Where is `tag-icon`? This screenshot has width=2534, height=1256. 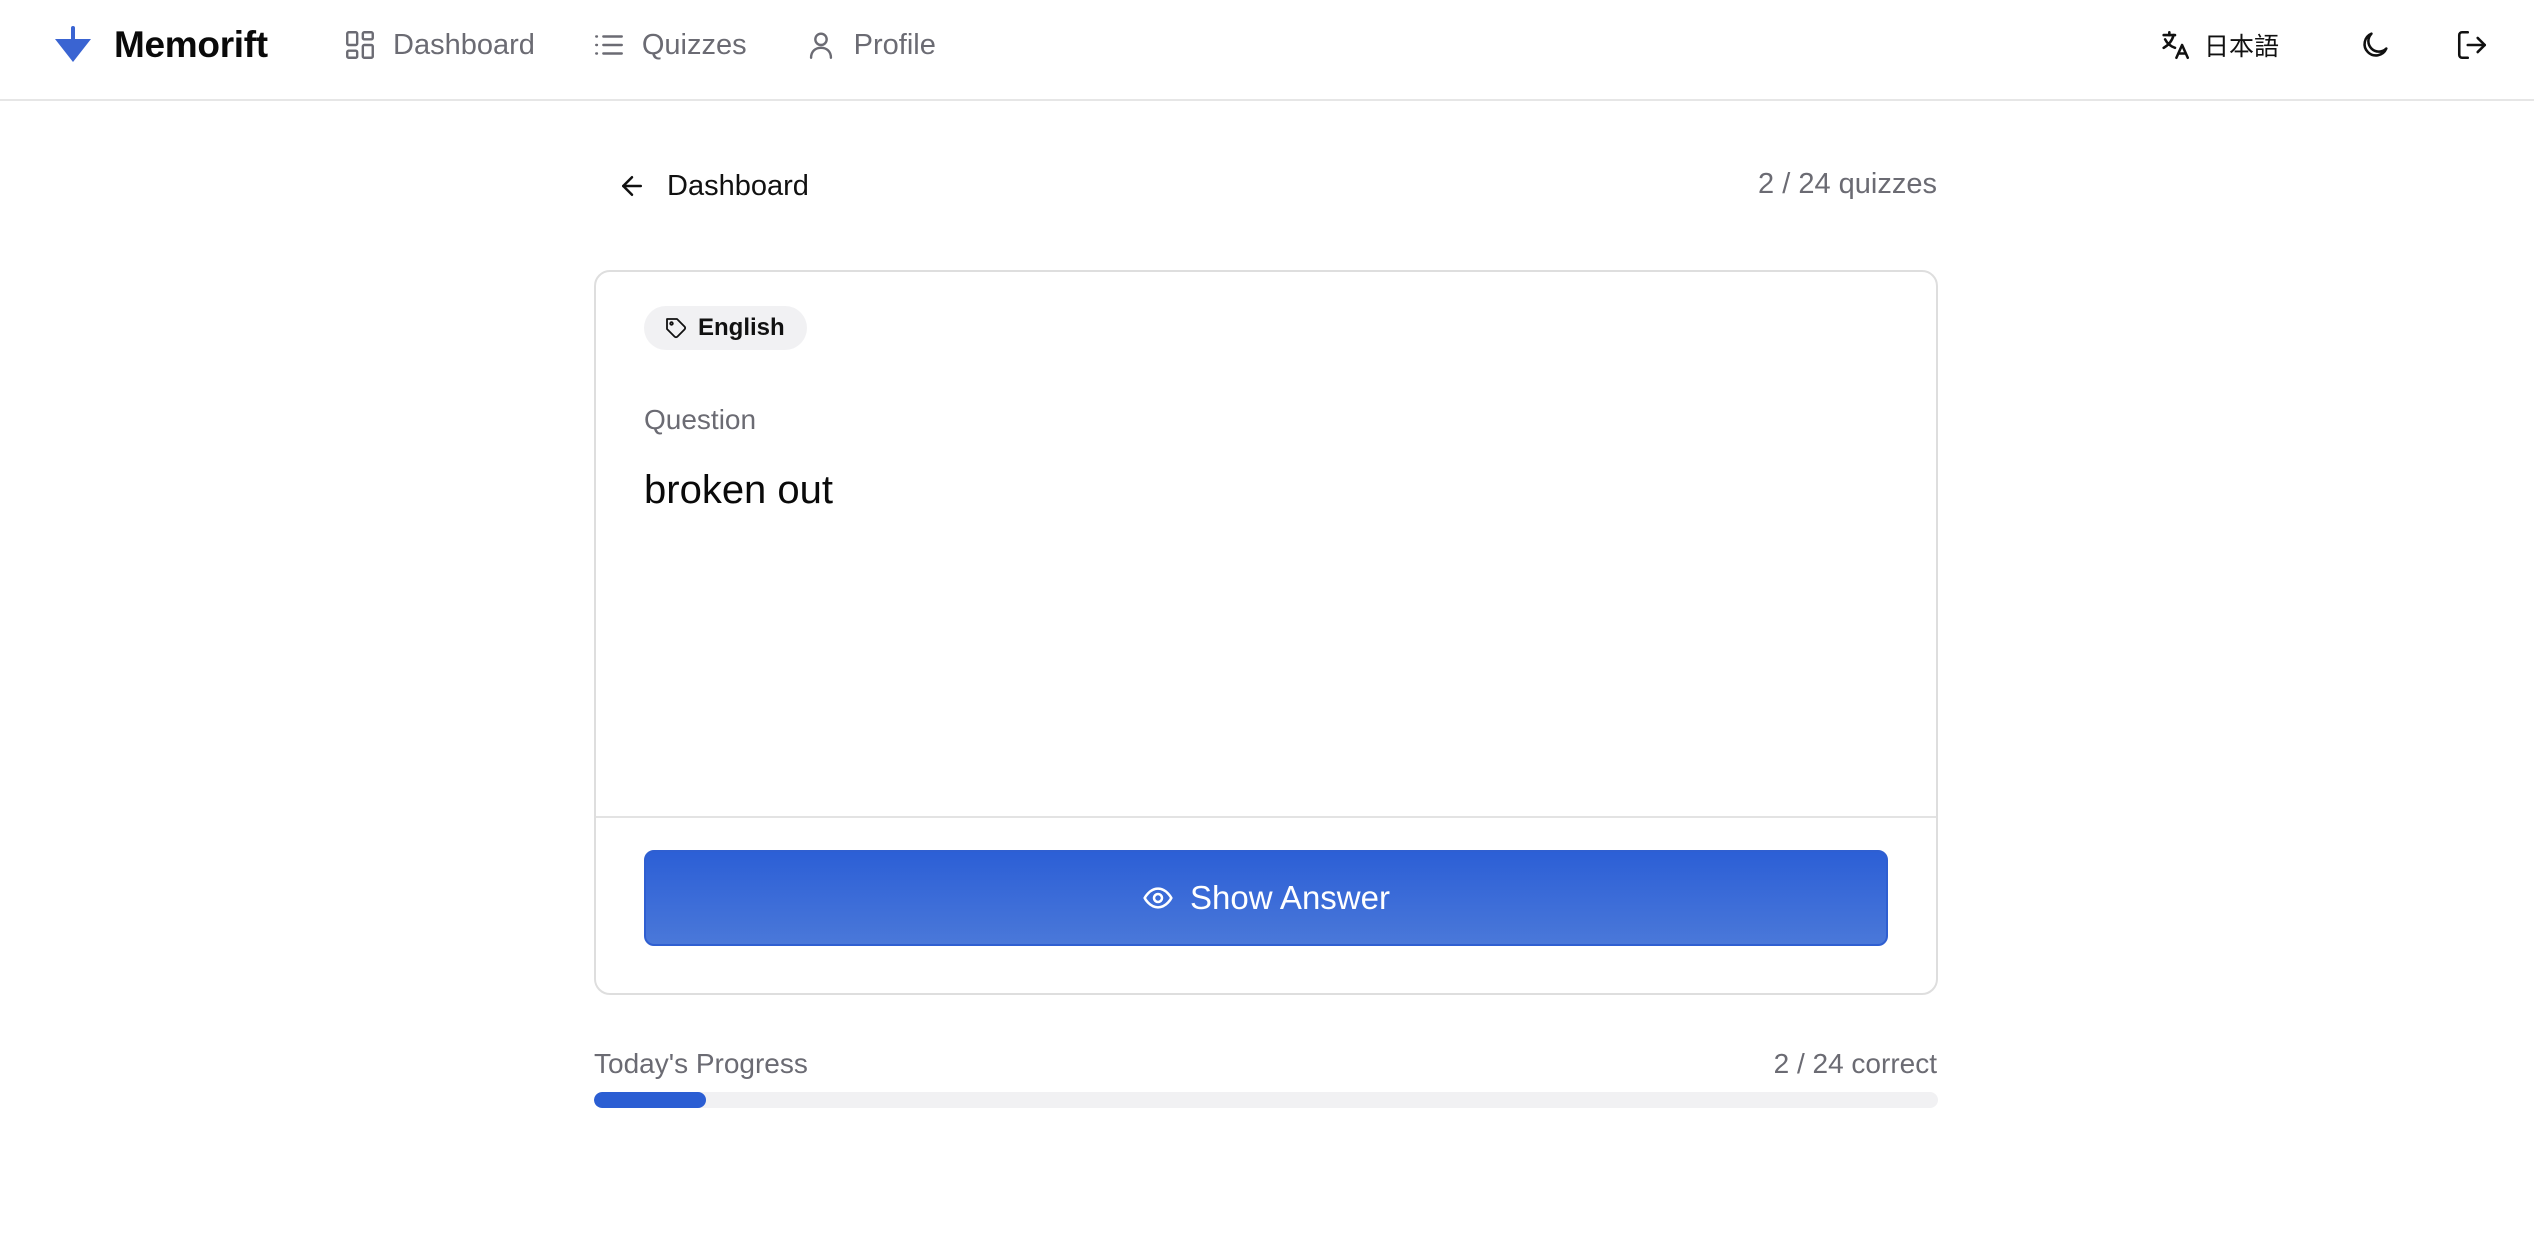 tag-icon is located at coordinates (676, 328).